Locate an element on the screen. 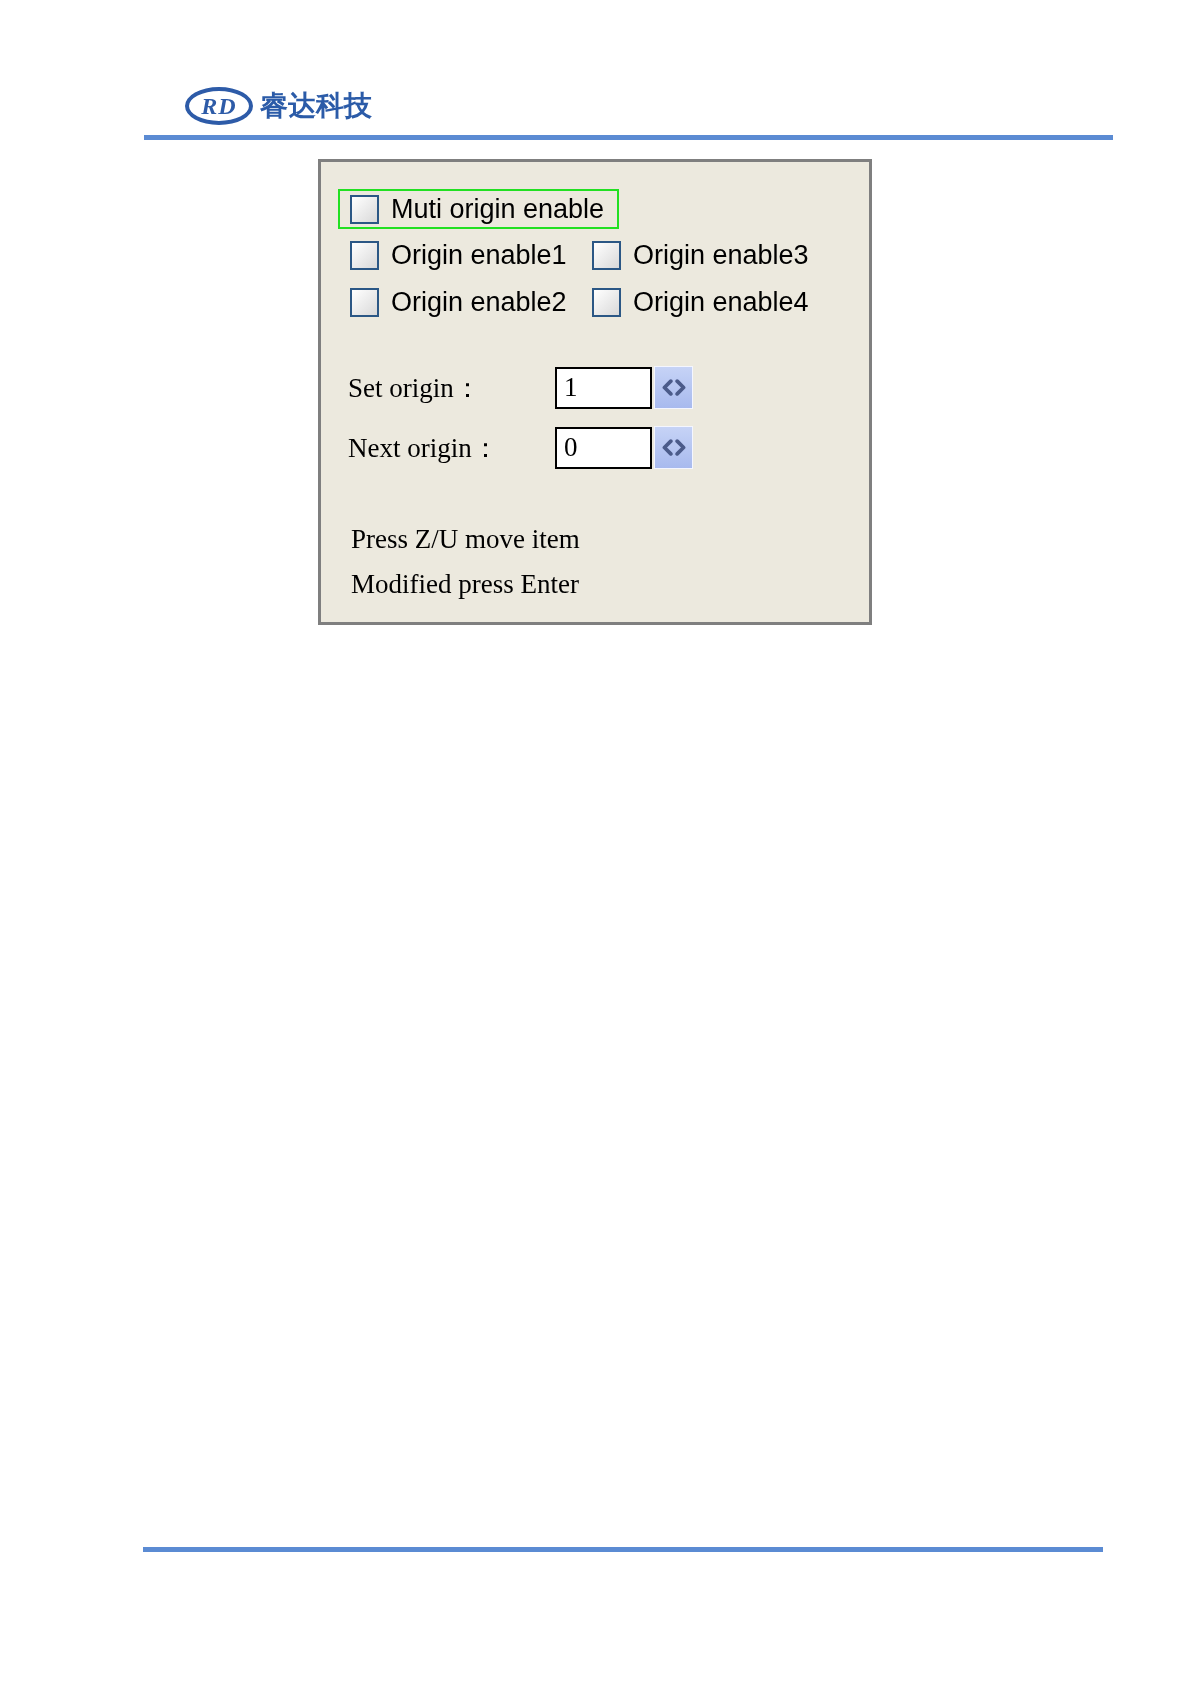  number-field: 0 is located at coordinates (603, 447).